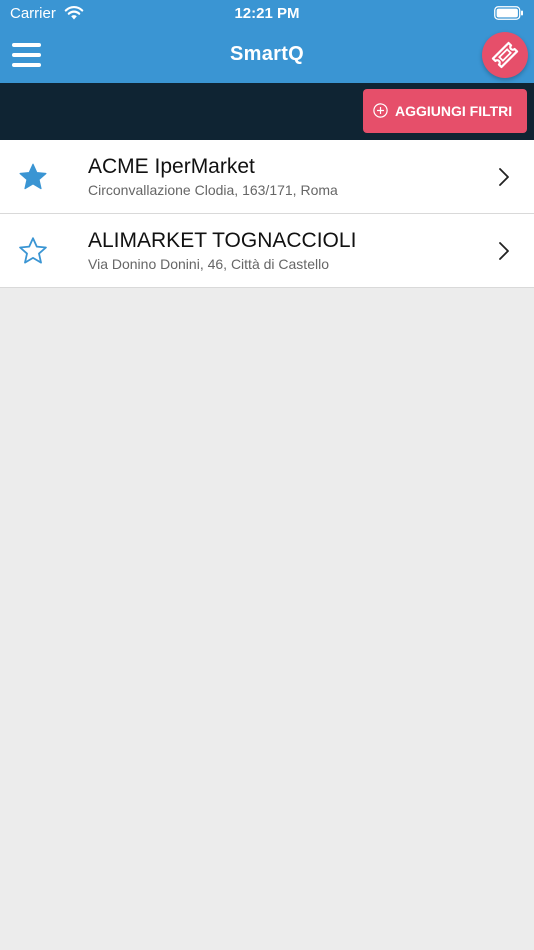  Describe the element at coordinates (508, 13) in the screenshot. I see `battery-icon` at that location.